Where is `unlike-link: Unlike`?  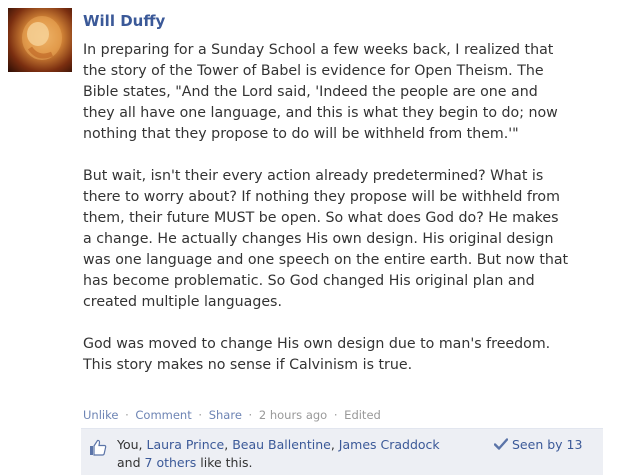 unlike-link: Unlike is located at coordinates (100, 415).